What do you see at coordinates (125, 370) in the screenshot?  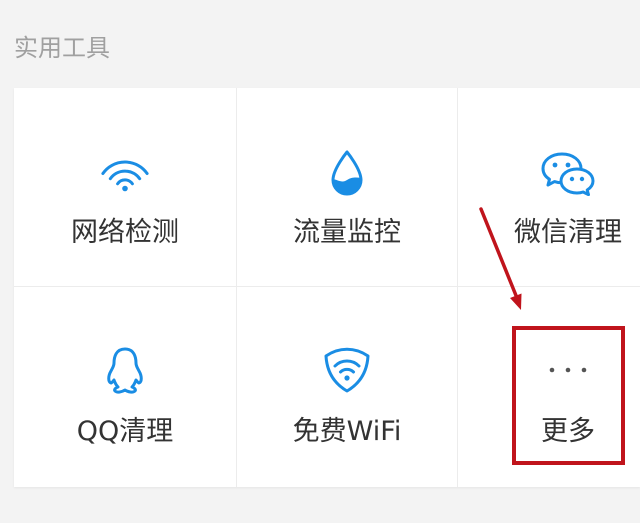 I see `qq-penguin-icon` at bounding box center [125, 370].